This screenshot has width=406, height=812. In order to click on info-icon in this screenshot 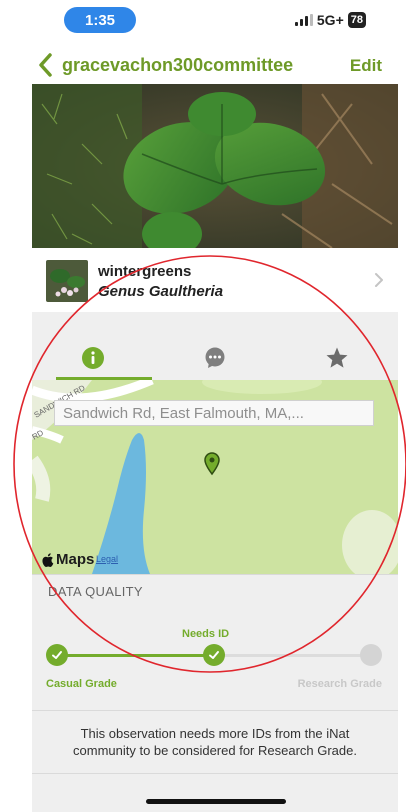, I will do `click(93, 358)`.